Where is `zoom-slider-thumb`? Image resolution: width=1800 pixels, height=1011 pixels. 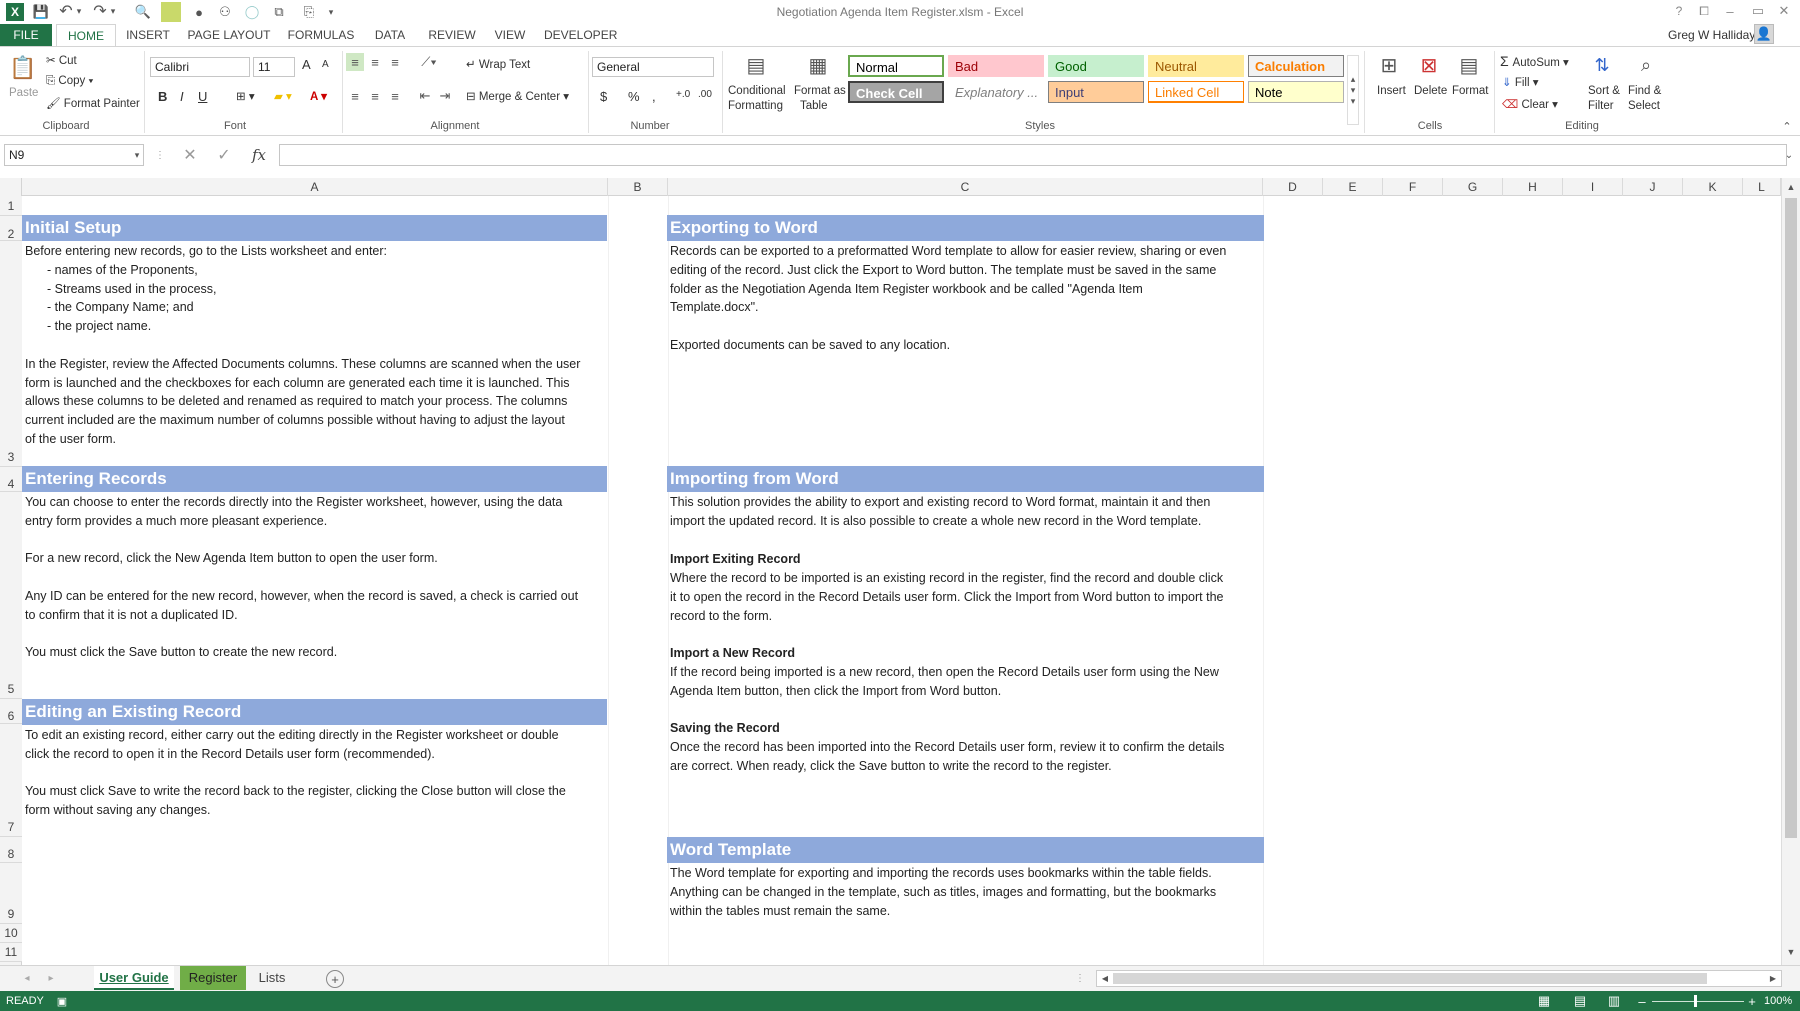
zoom-slider-thumb is located at coordinates (1695, 1001).